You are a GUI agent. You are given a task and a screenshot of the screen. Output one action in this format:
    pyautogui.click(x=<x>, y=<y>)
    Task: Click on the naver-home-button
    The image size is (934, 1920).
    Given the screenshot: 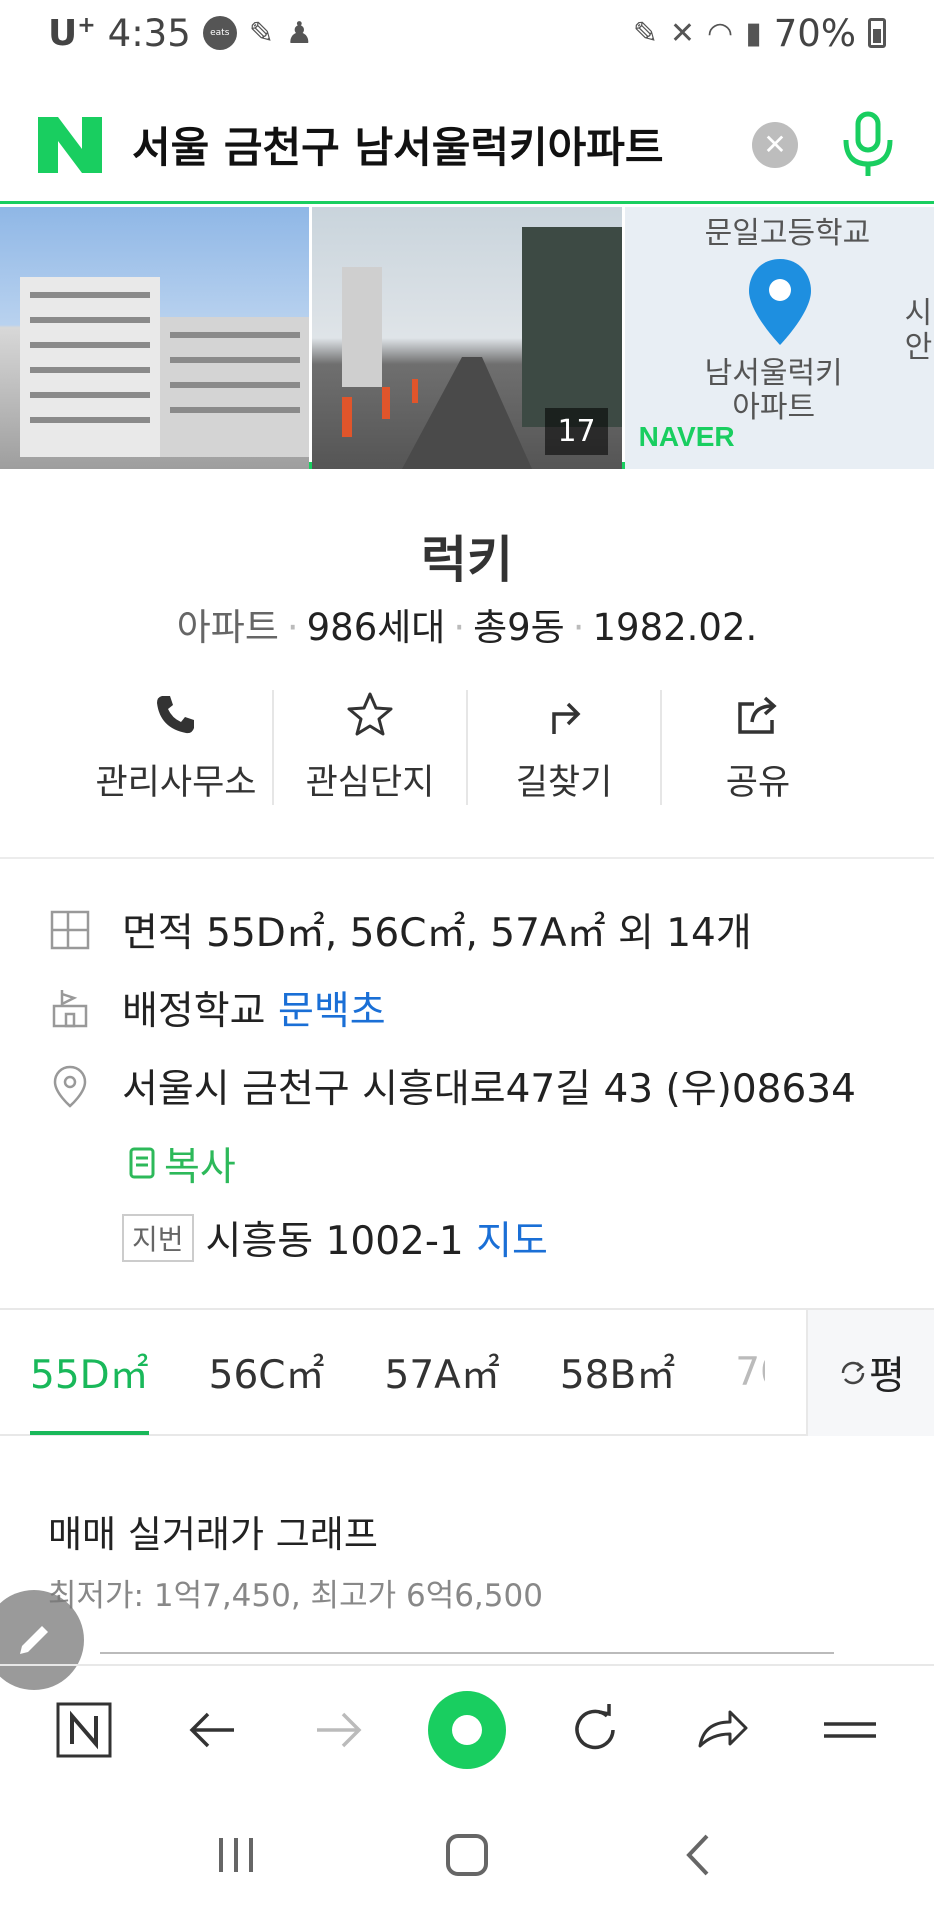 What is the action you would take?
    pyautogui.click(x=84, y=1730)
    